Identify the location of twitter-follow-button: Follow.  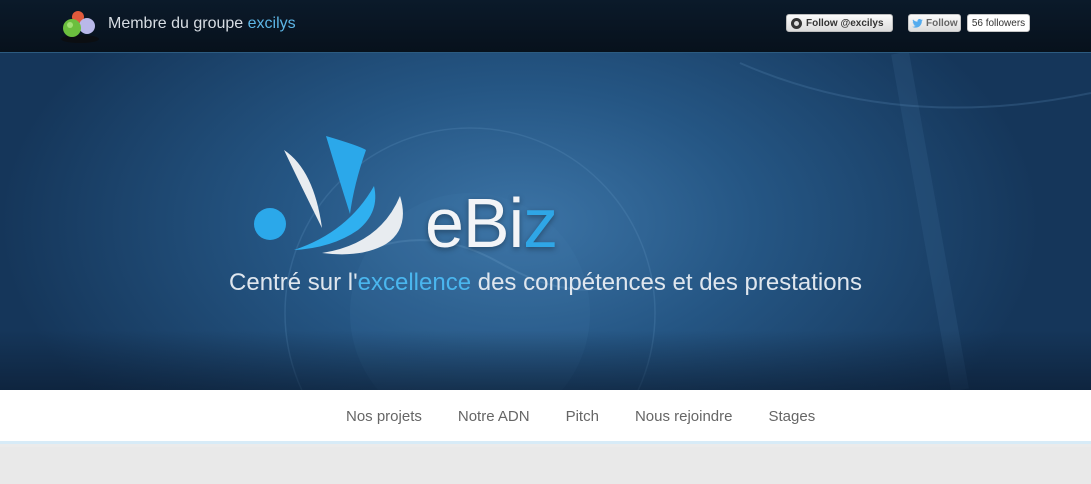
(934, 23).